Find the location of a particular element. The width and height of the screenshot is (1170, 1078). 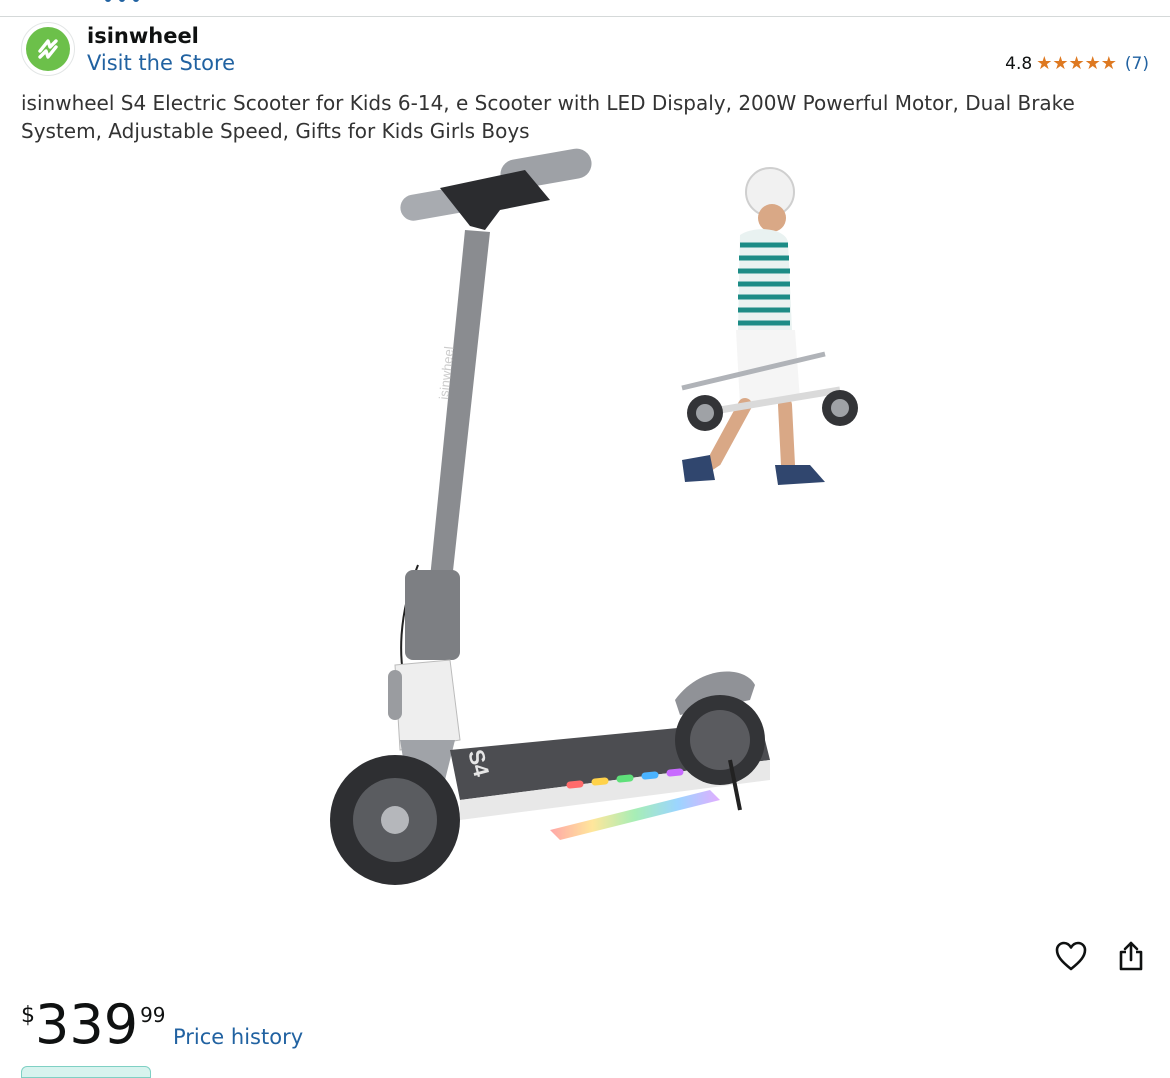

star-rating: ★ ★ ★ ★ ★ is located at coordinates (1076, 64).